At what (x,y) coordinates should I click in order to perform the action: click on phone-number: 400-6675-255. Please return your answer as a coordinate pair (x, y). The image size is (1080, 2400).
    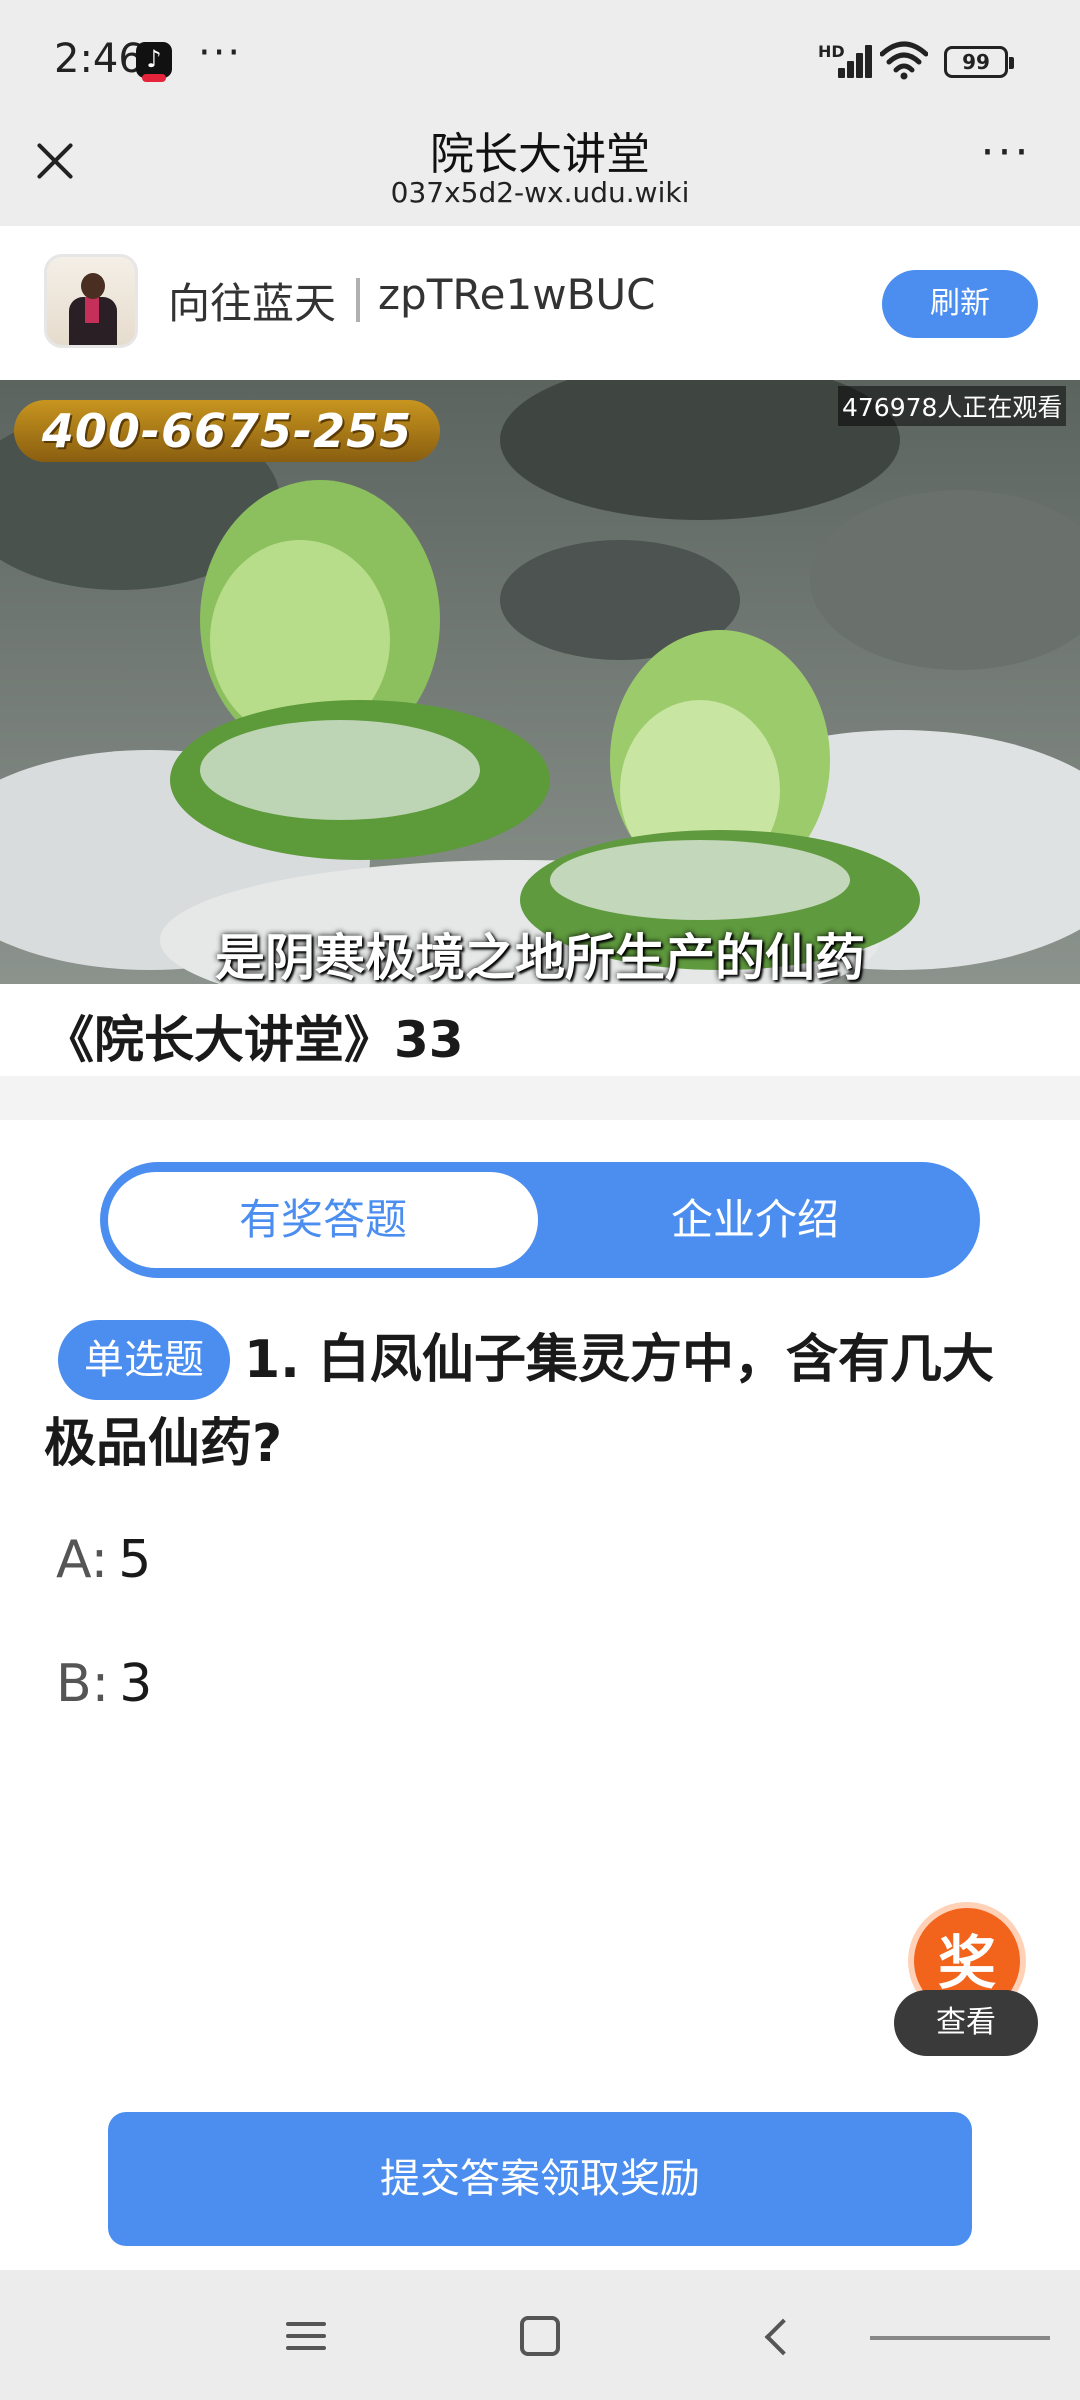
    Looking at the image, I should click on (227, 431).